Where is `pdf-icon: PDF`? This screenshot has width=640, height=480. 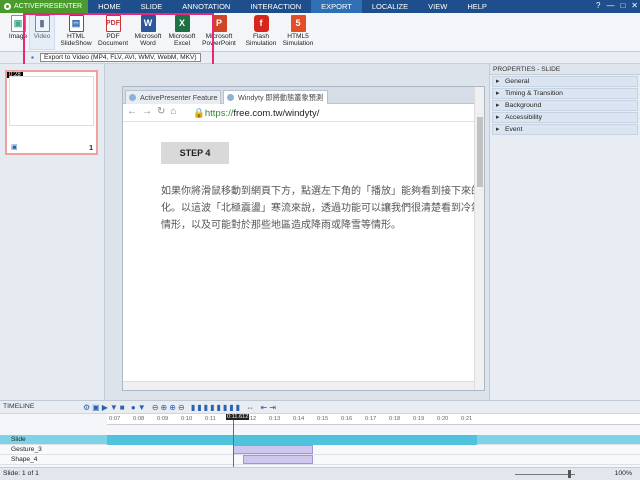 pdf-icon: PDF is located at coordinates (113, 23).